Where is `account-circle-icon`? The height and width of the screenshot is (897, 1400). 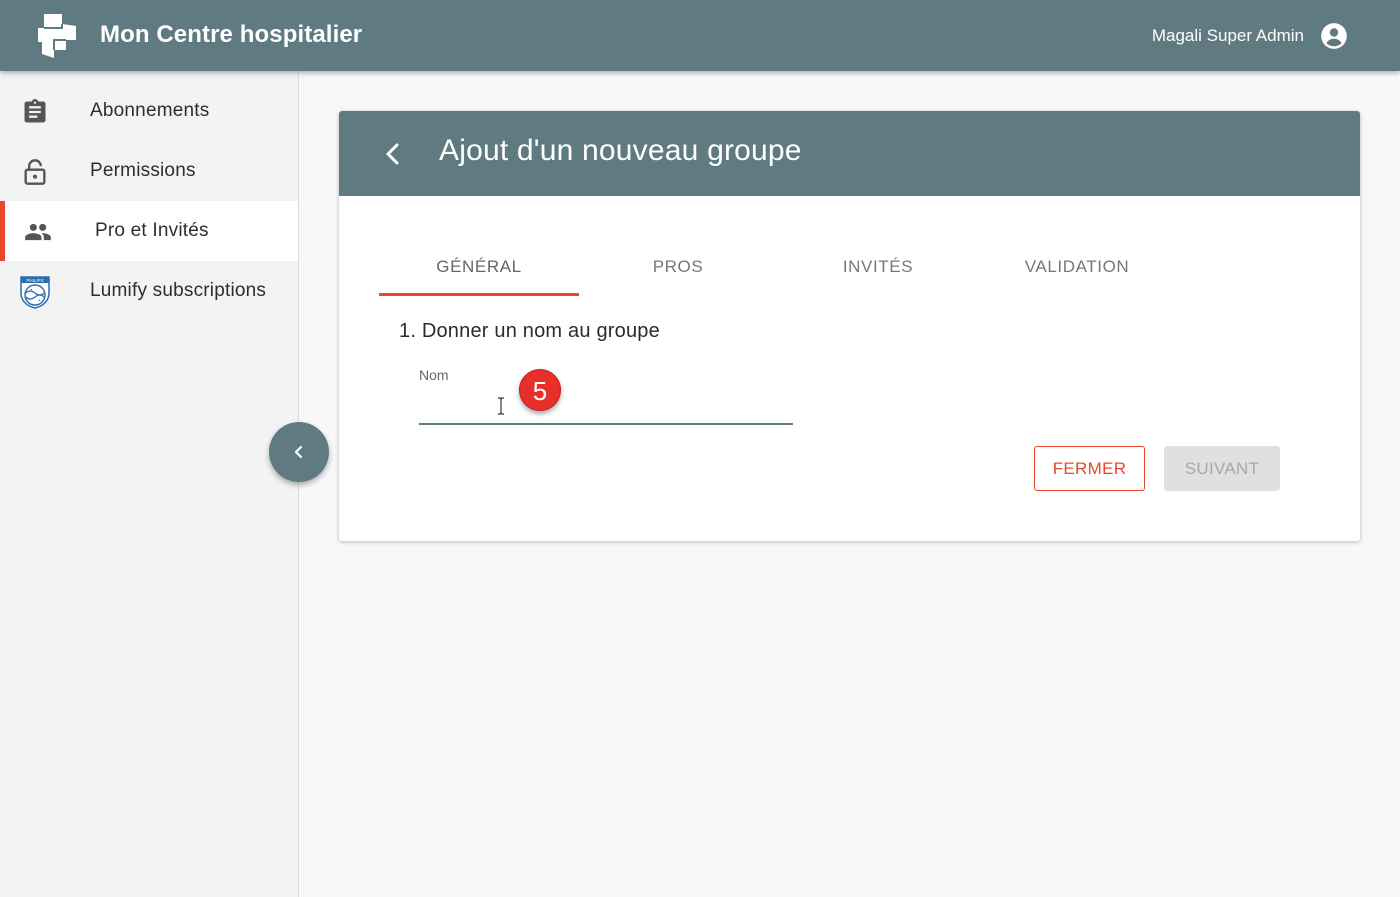 account-circle-icon is located at coordinates (1334, 36).